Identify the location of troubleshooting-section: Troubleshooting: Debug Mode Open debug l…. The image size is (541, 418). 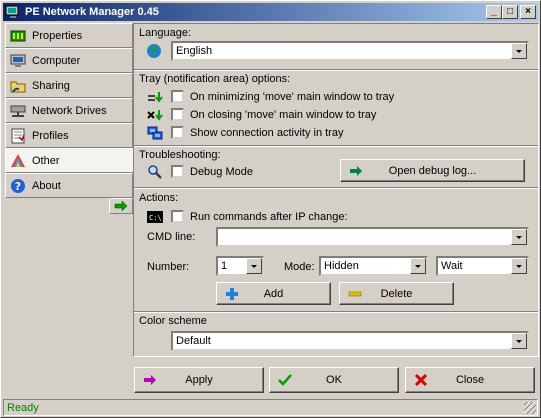
(336, 167).